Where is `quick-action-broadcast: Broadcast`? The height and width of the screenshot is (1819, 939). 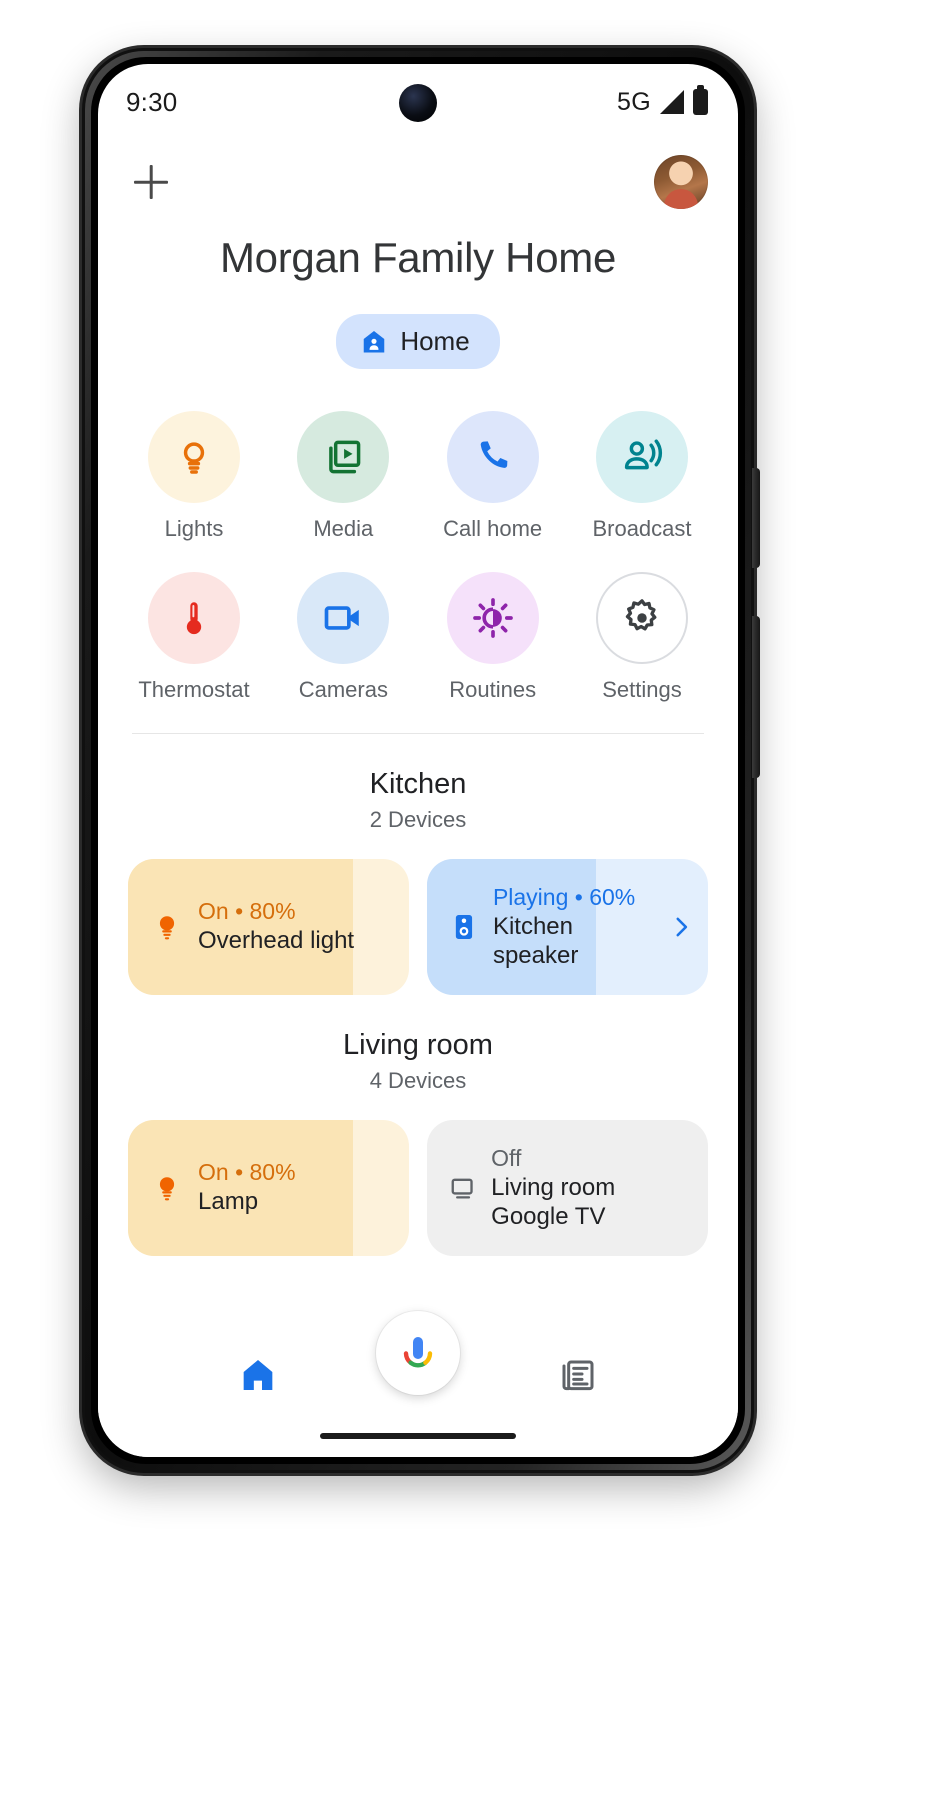 quick-action-broadcast: Broadcast is located at coordinates (642, 476).